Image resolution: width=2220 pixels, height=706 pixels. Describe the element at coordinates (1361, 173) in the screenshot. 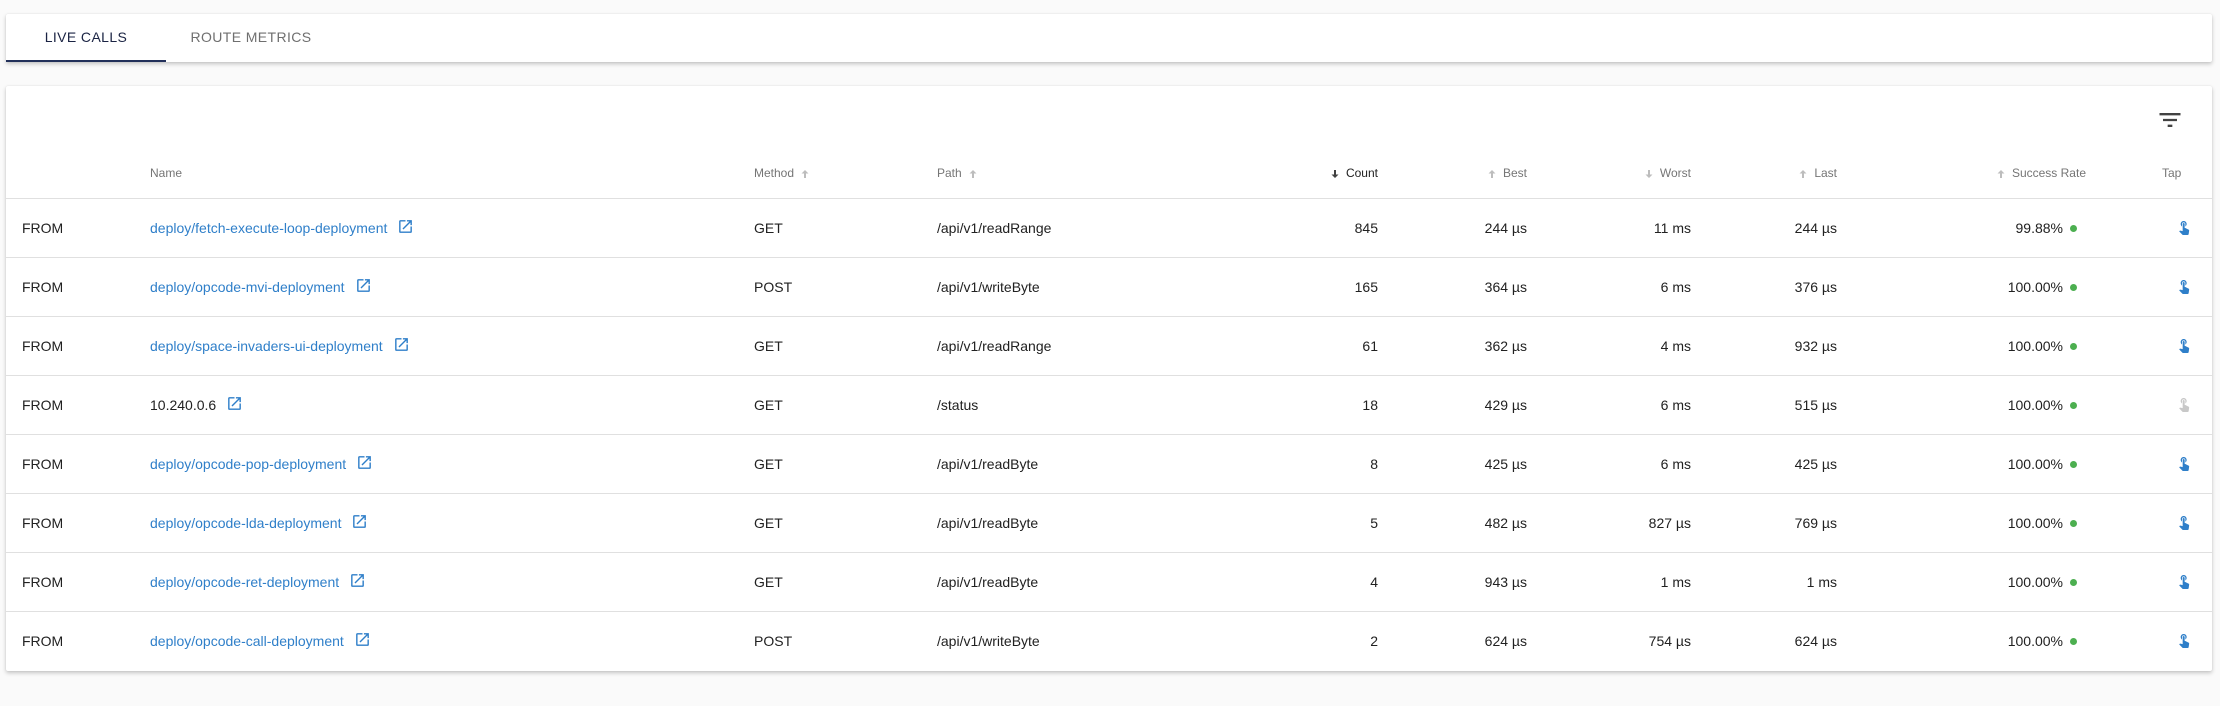

I see `header-count-label: Count` at that location.